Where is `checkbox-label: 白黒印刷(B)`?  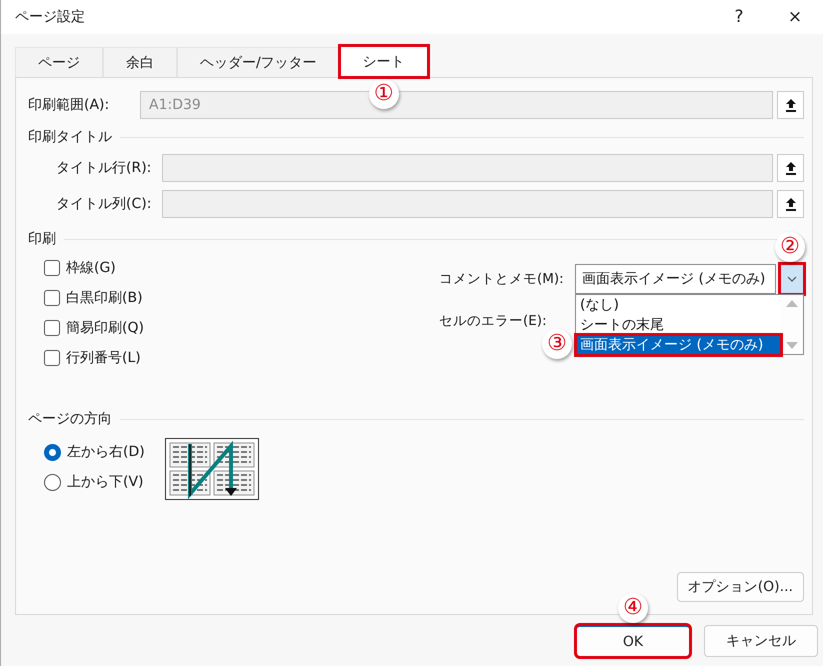 checkbox-label: 白黒印刷(B) is located at coordinates (104, 298).